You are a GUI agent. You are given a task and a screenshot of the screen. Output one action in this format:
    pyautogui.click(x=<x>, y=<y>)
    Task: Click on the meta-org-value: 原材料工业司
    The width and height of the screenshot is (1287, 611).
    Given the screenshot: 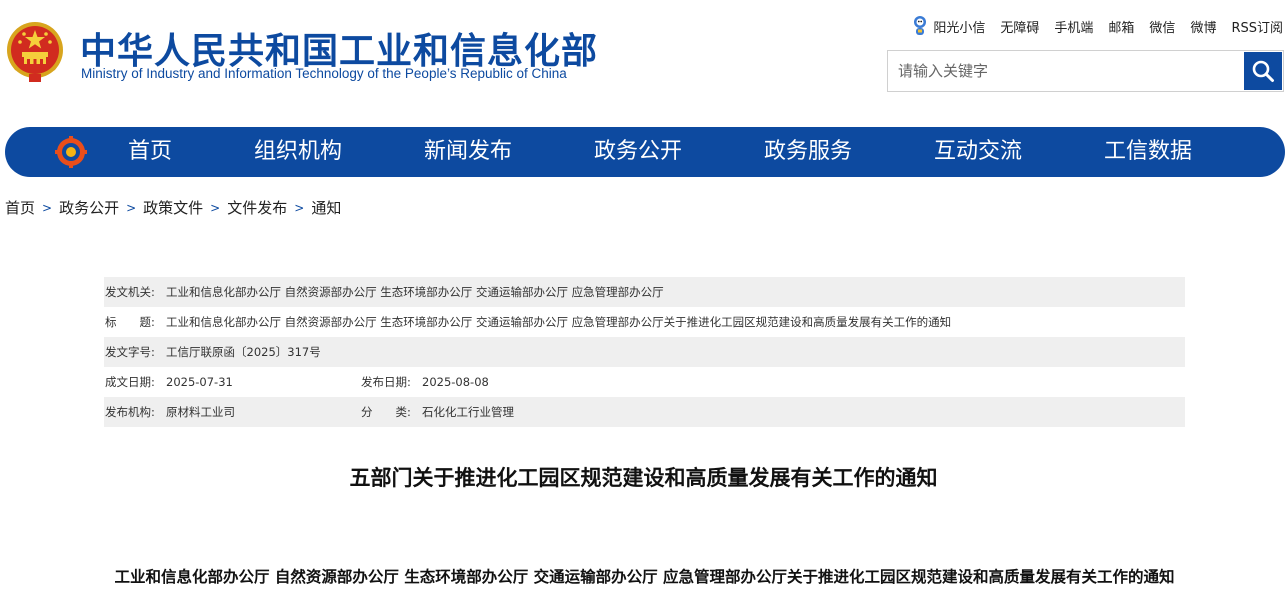 What is the action you would take?
    pyautogui.click(x=200, y=412)
    